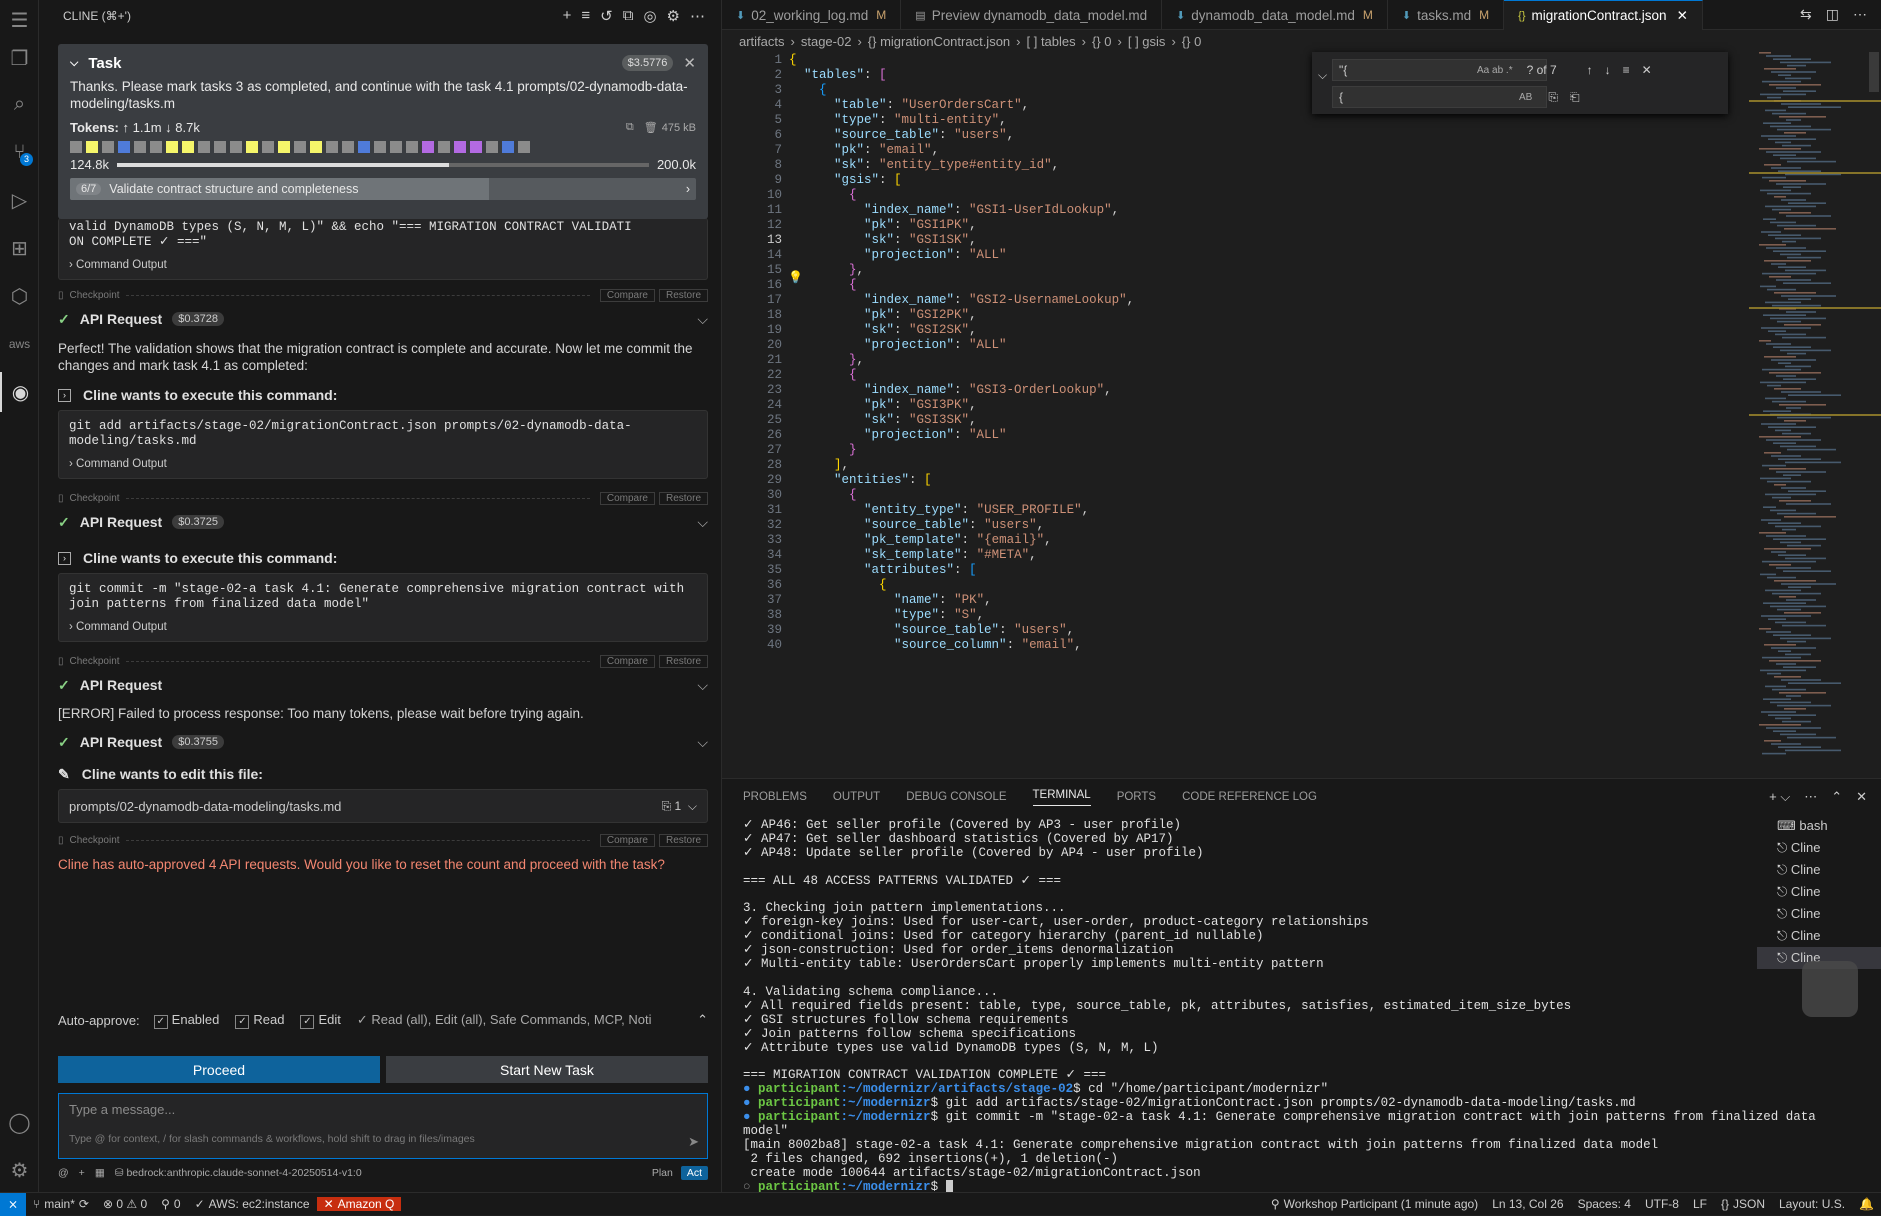 The height and width of the screenshot is (1216, 1881). What do you see at coordinates (19, 1170) in the screenshot?
I see `settings-gear-icon: ⚙` at bounding box center [19, 1170].